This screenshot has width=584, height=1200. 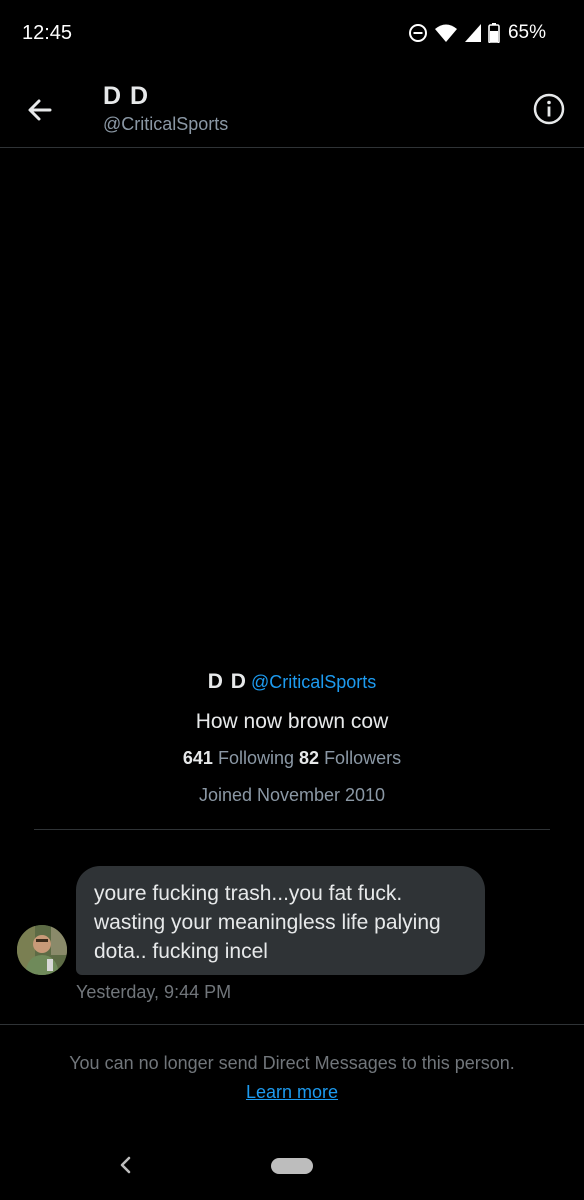 What do you see at coordinates (47, 33) in the screenshot?
I see `status-time: 12:45` at bounding box center [47, 33].